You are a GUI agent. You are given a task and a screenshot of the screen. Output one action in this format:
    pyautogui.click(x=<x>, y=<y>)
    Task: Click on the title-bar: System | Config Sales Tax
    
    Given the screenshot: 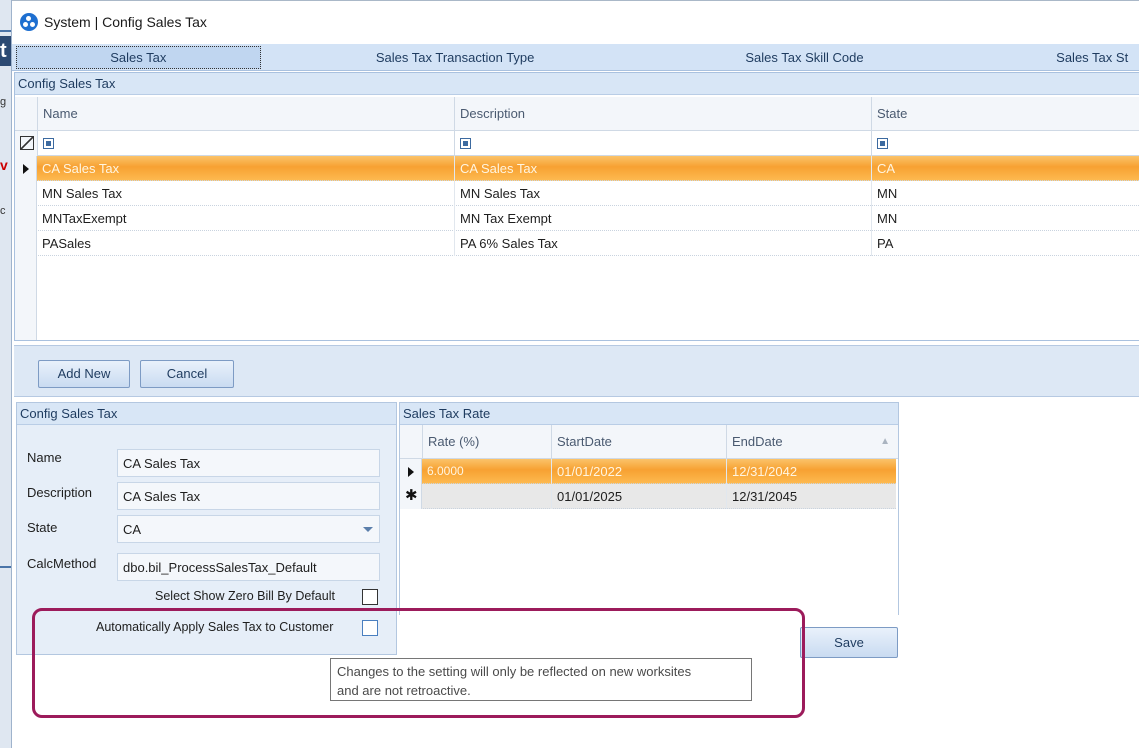 What is the action you would take?
    pyautogui.click(x=575, y=22)
    